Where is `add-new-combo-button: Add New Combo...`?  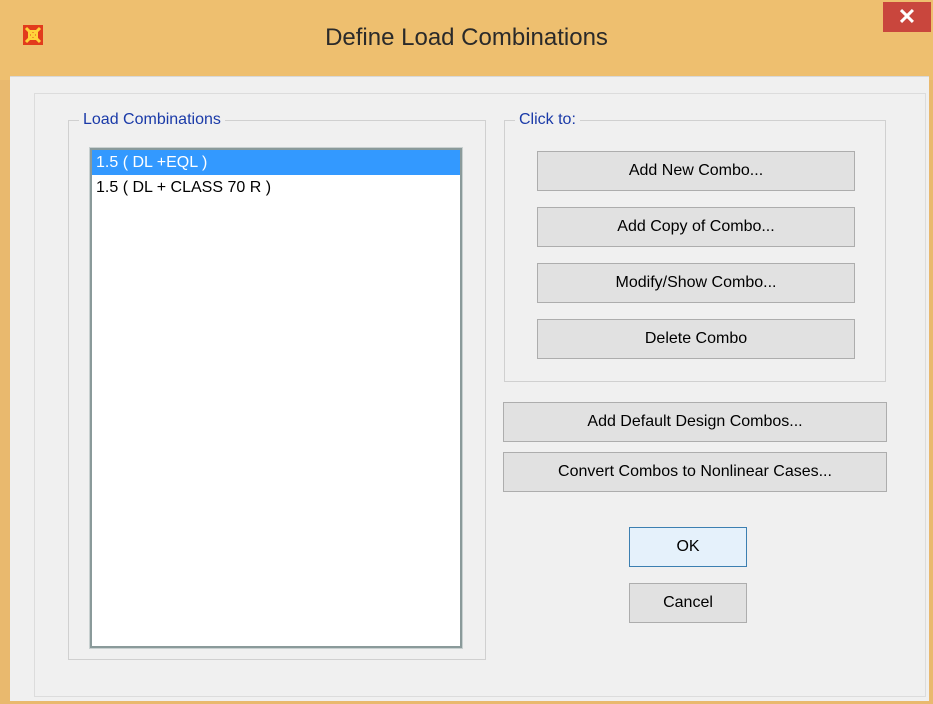
add-new-combo-button: Add New Combo... is located at coordinates (696, 171).